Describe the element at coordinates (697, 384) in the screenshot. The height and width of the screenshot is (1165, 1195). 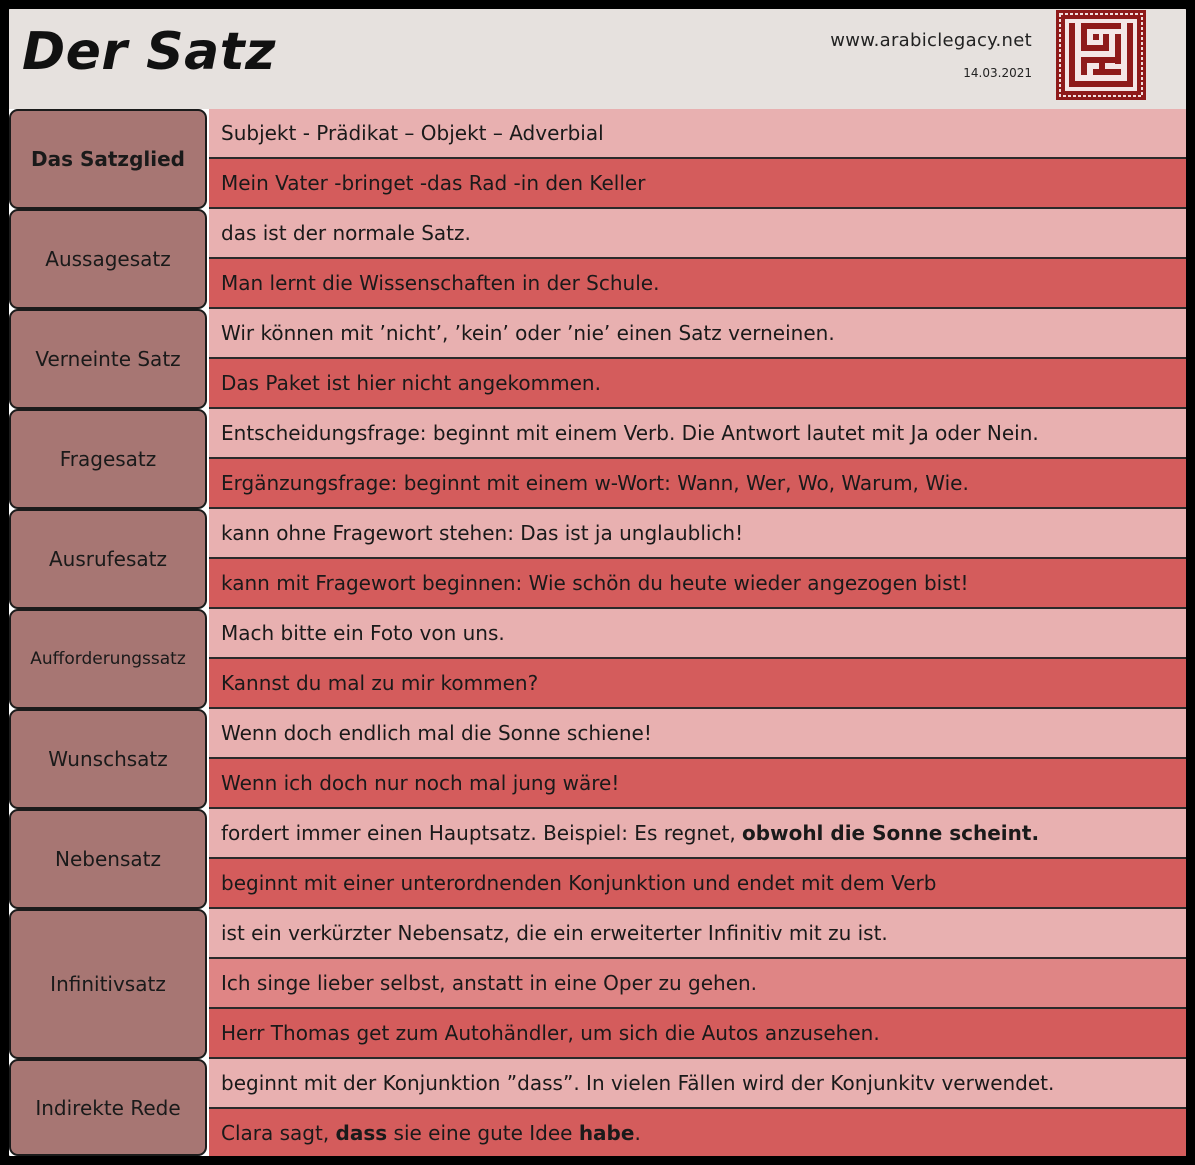
I see `table-row: Das Paket ist hier nicht angekommen.` at that location.